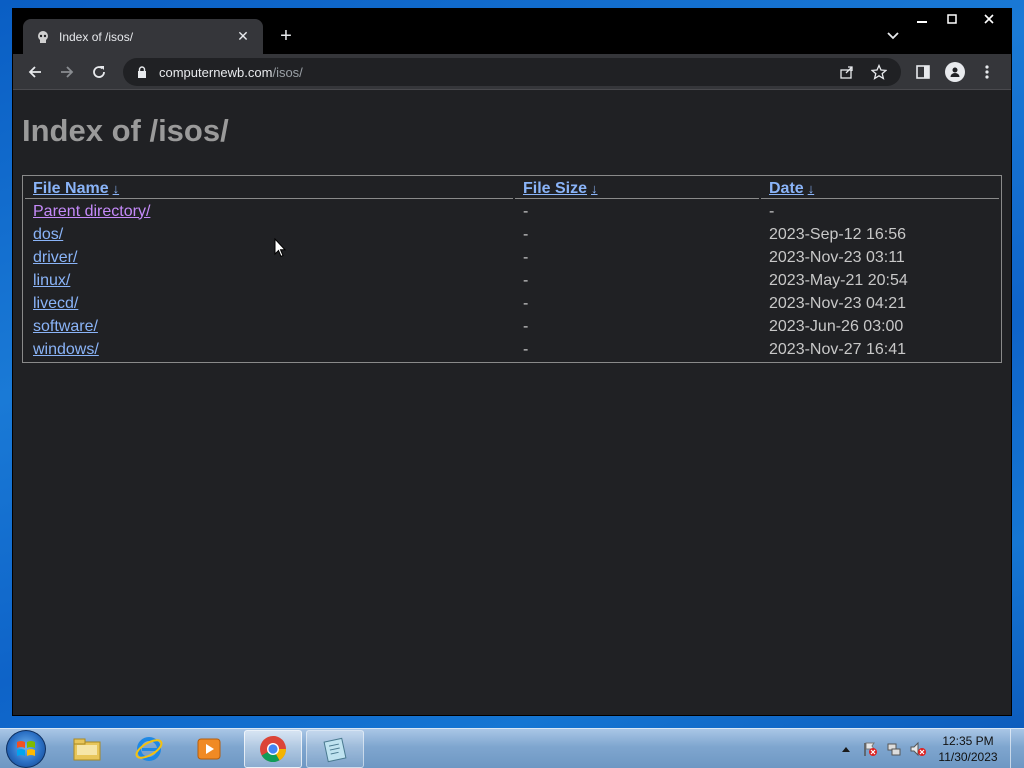 The height and width of the screenshot is (768, 1024). Describe the element at coordinates (786, 188) in the screenshot. I see `sort-date-link: Date` at that location.